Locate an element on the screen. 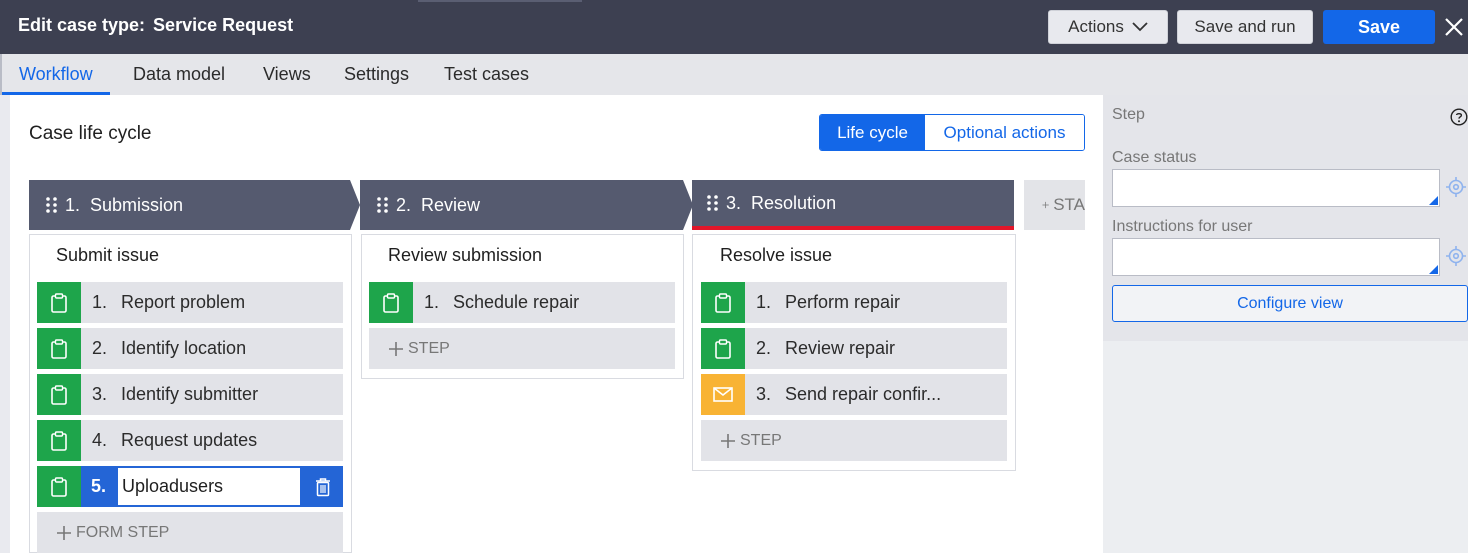  step-label: Schedule repair is located at coordinates (516, 302).